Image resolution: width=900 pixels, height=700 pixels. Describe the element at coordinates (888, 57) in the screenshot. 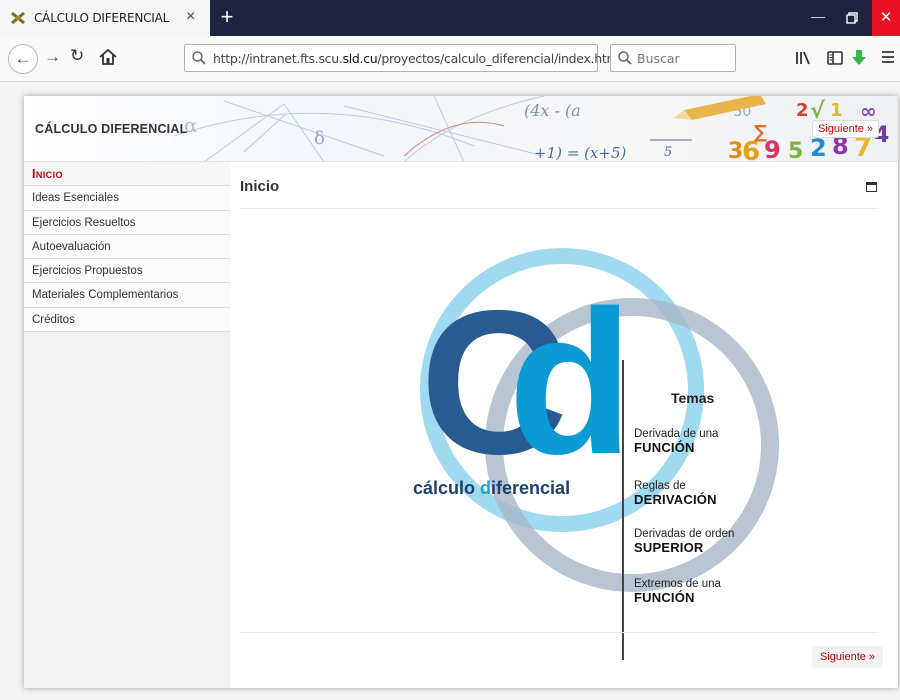

I see `menu-icon` at that location.